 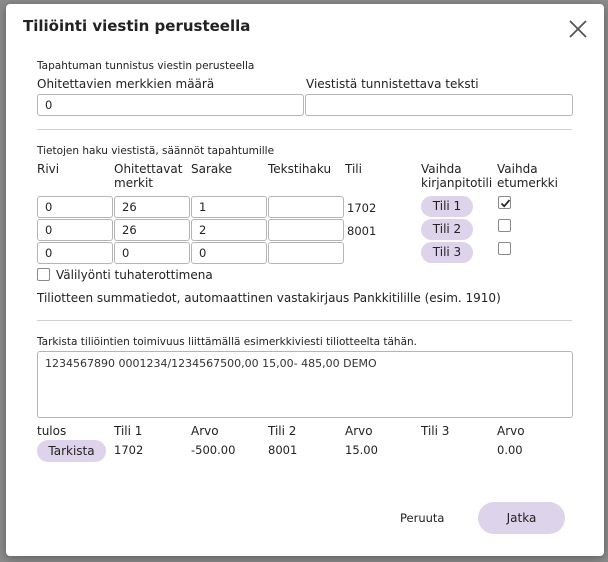 What do you see at coordinates (128, 431) in the screenshot?
I see `account1-header: Tili 1` at bounding box center [128, 431].